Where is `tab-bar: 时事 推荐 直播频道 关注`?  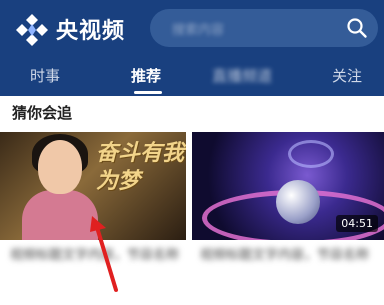
tab-bar: 时事 推荐 直播频道 关注 is located at coordinates (192, 76).